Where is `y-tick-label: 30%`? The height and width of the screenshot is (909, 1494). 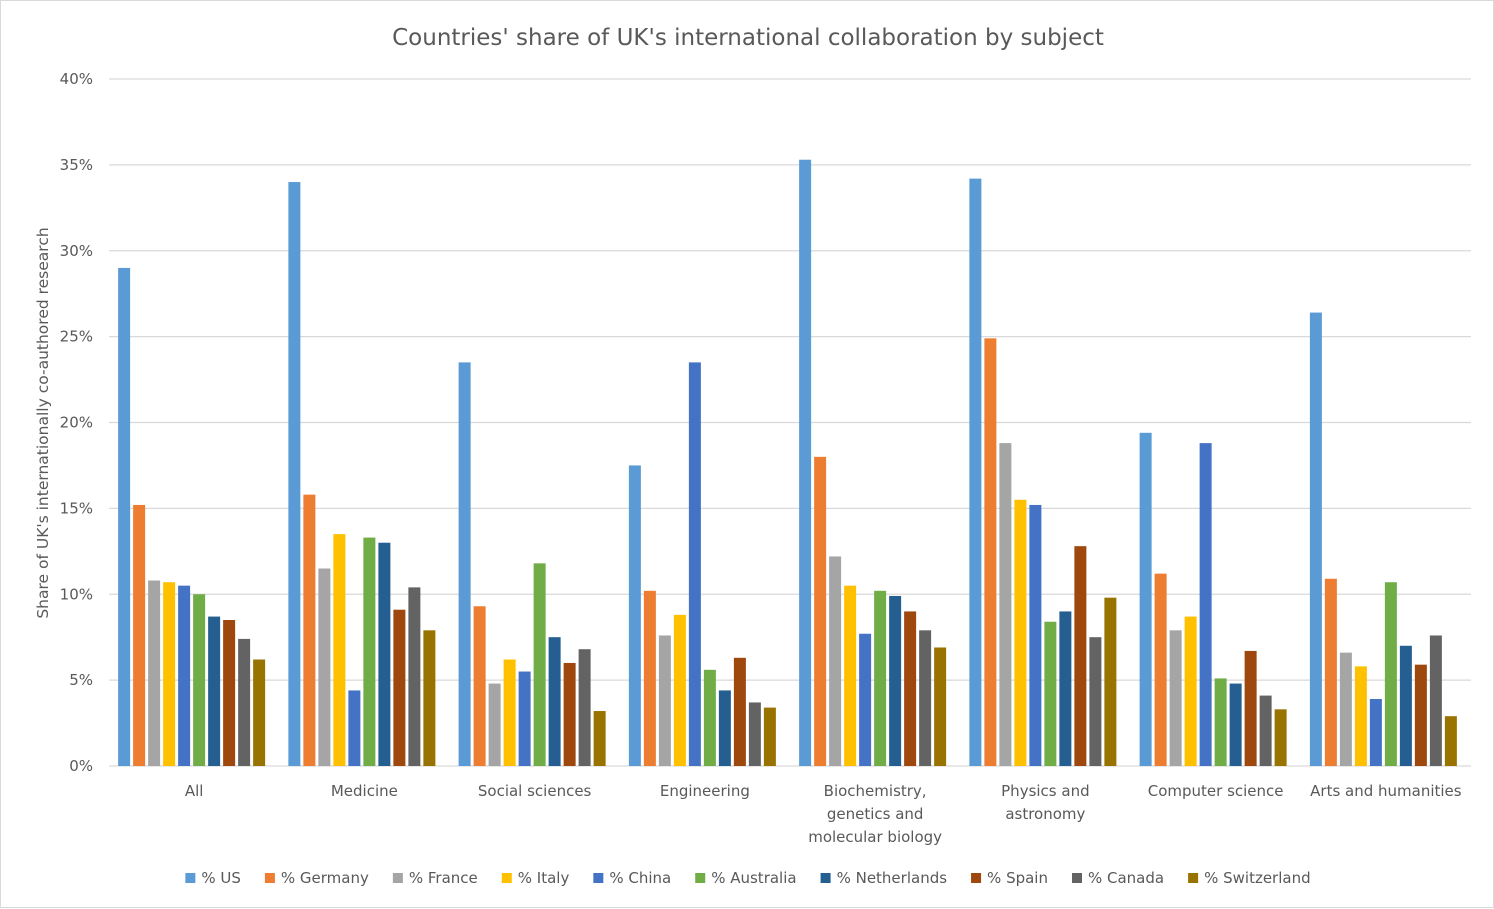 y-tick-label: 30% is located at coordinates (76, 251).